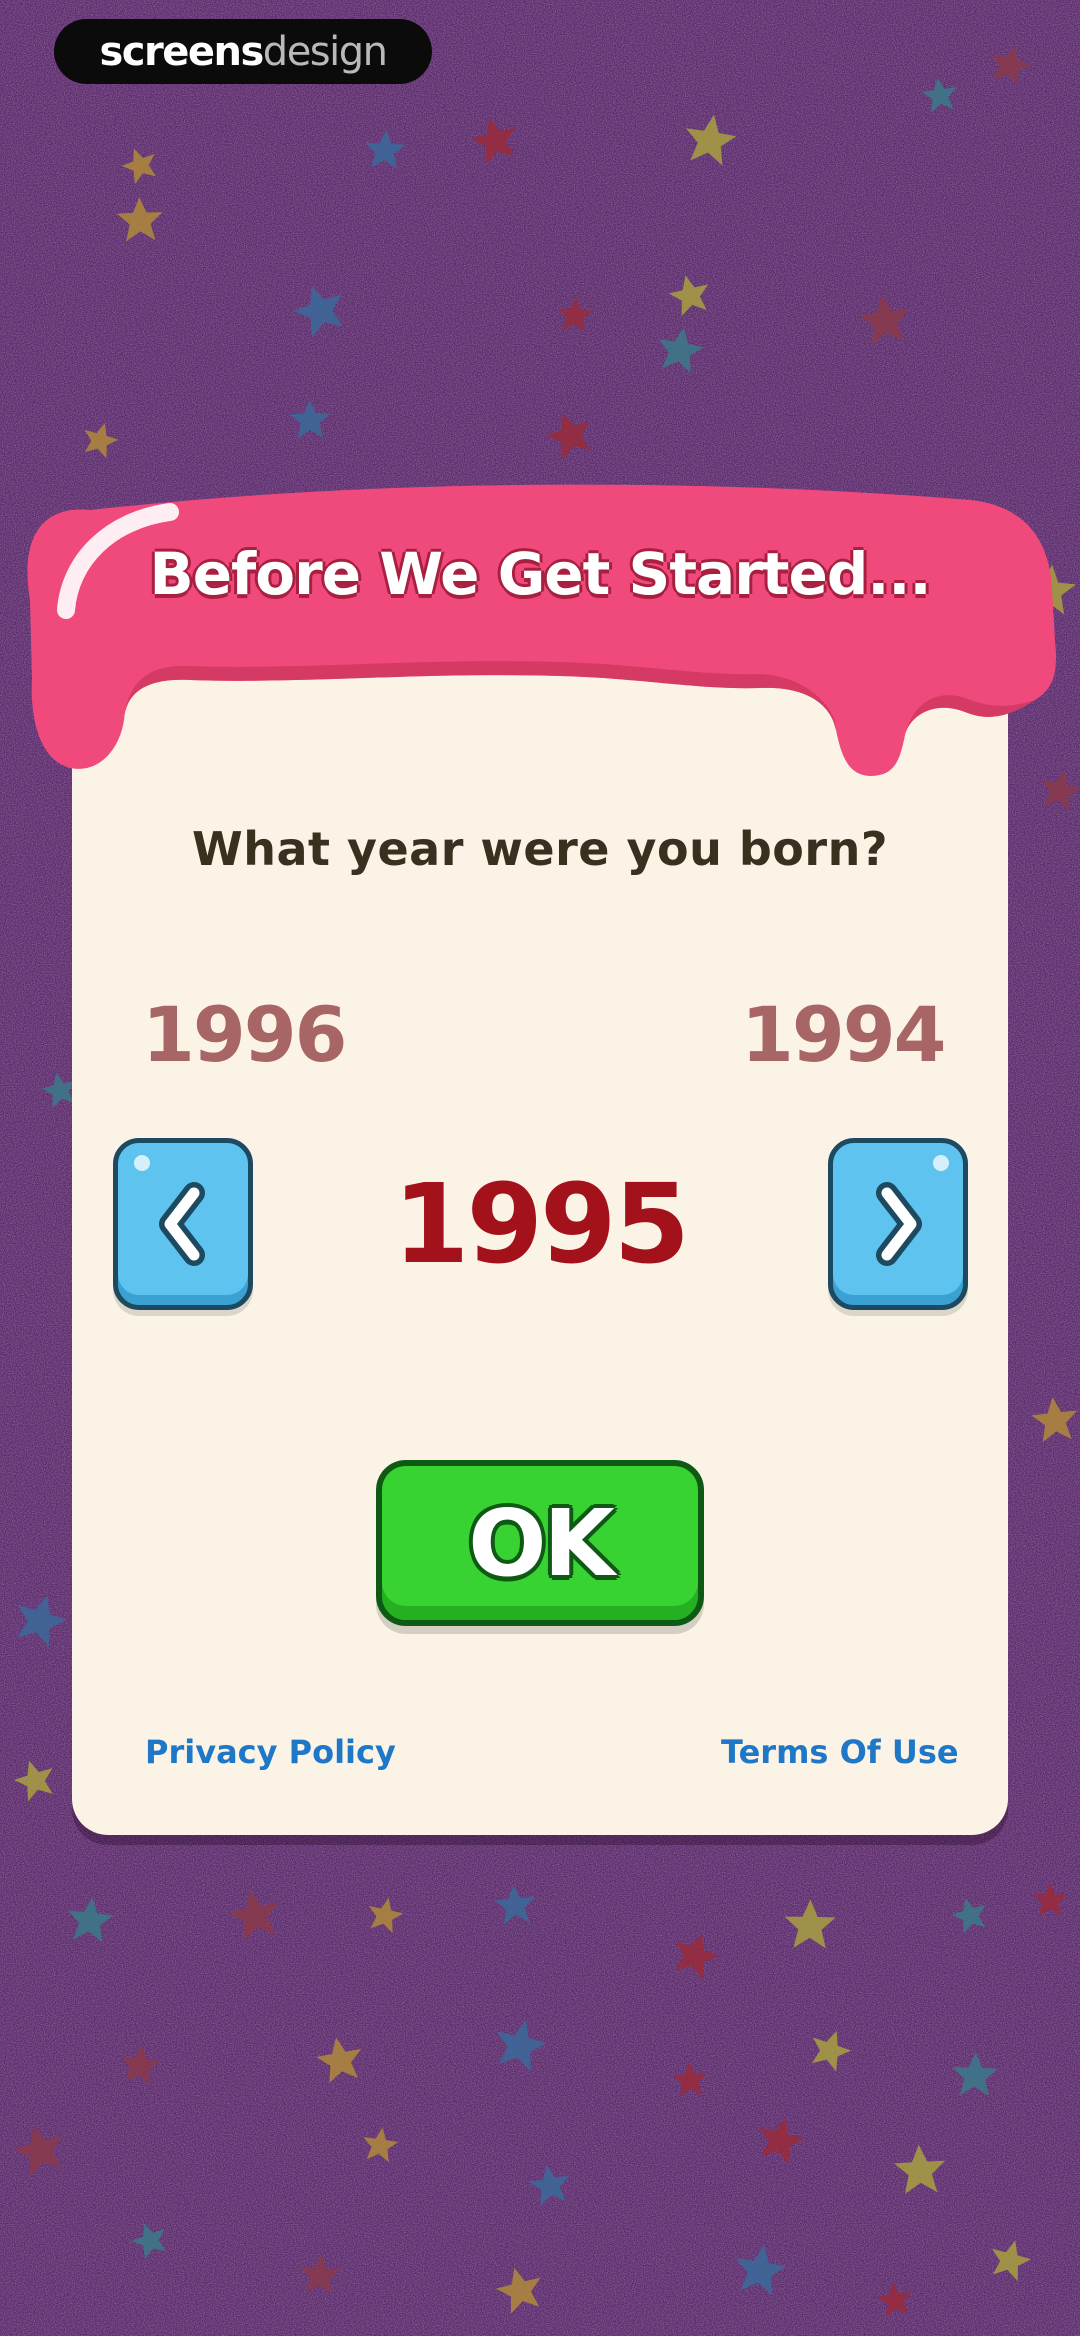 The image size is (1080, 2336). Describe the element at coordinates (182, 51) in the screenshot. I see `watermark-part-1: screens` at that location.